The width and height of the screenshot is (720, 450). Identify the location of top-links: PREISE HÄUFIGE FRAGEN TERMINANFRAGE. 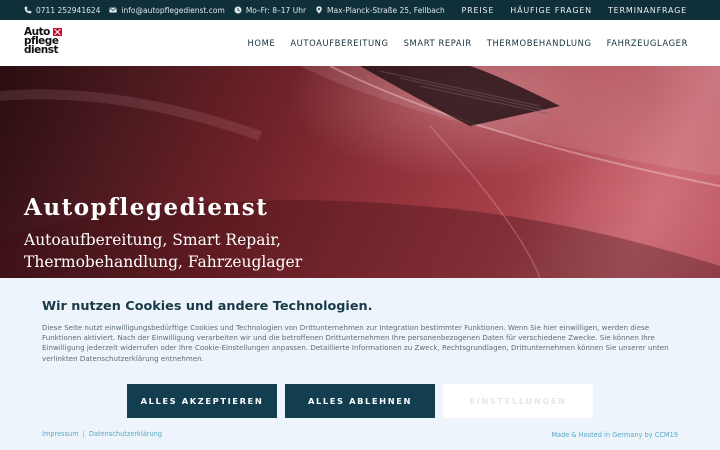
(566, 10).